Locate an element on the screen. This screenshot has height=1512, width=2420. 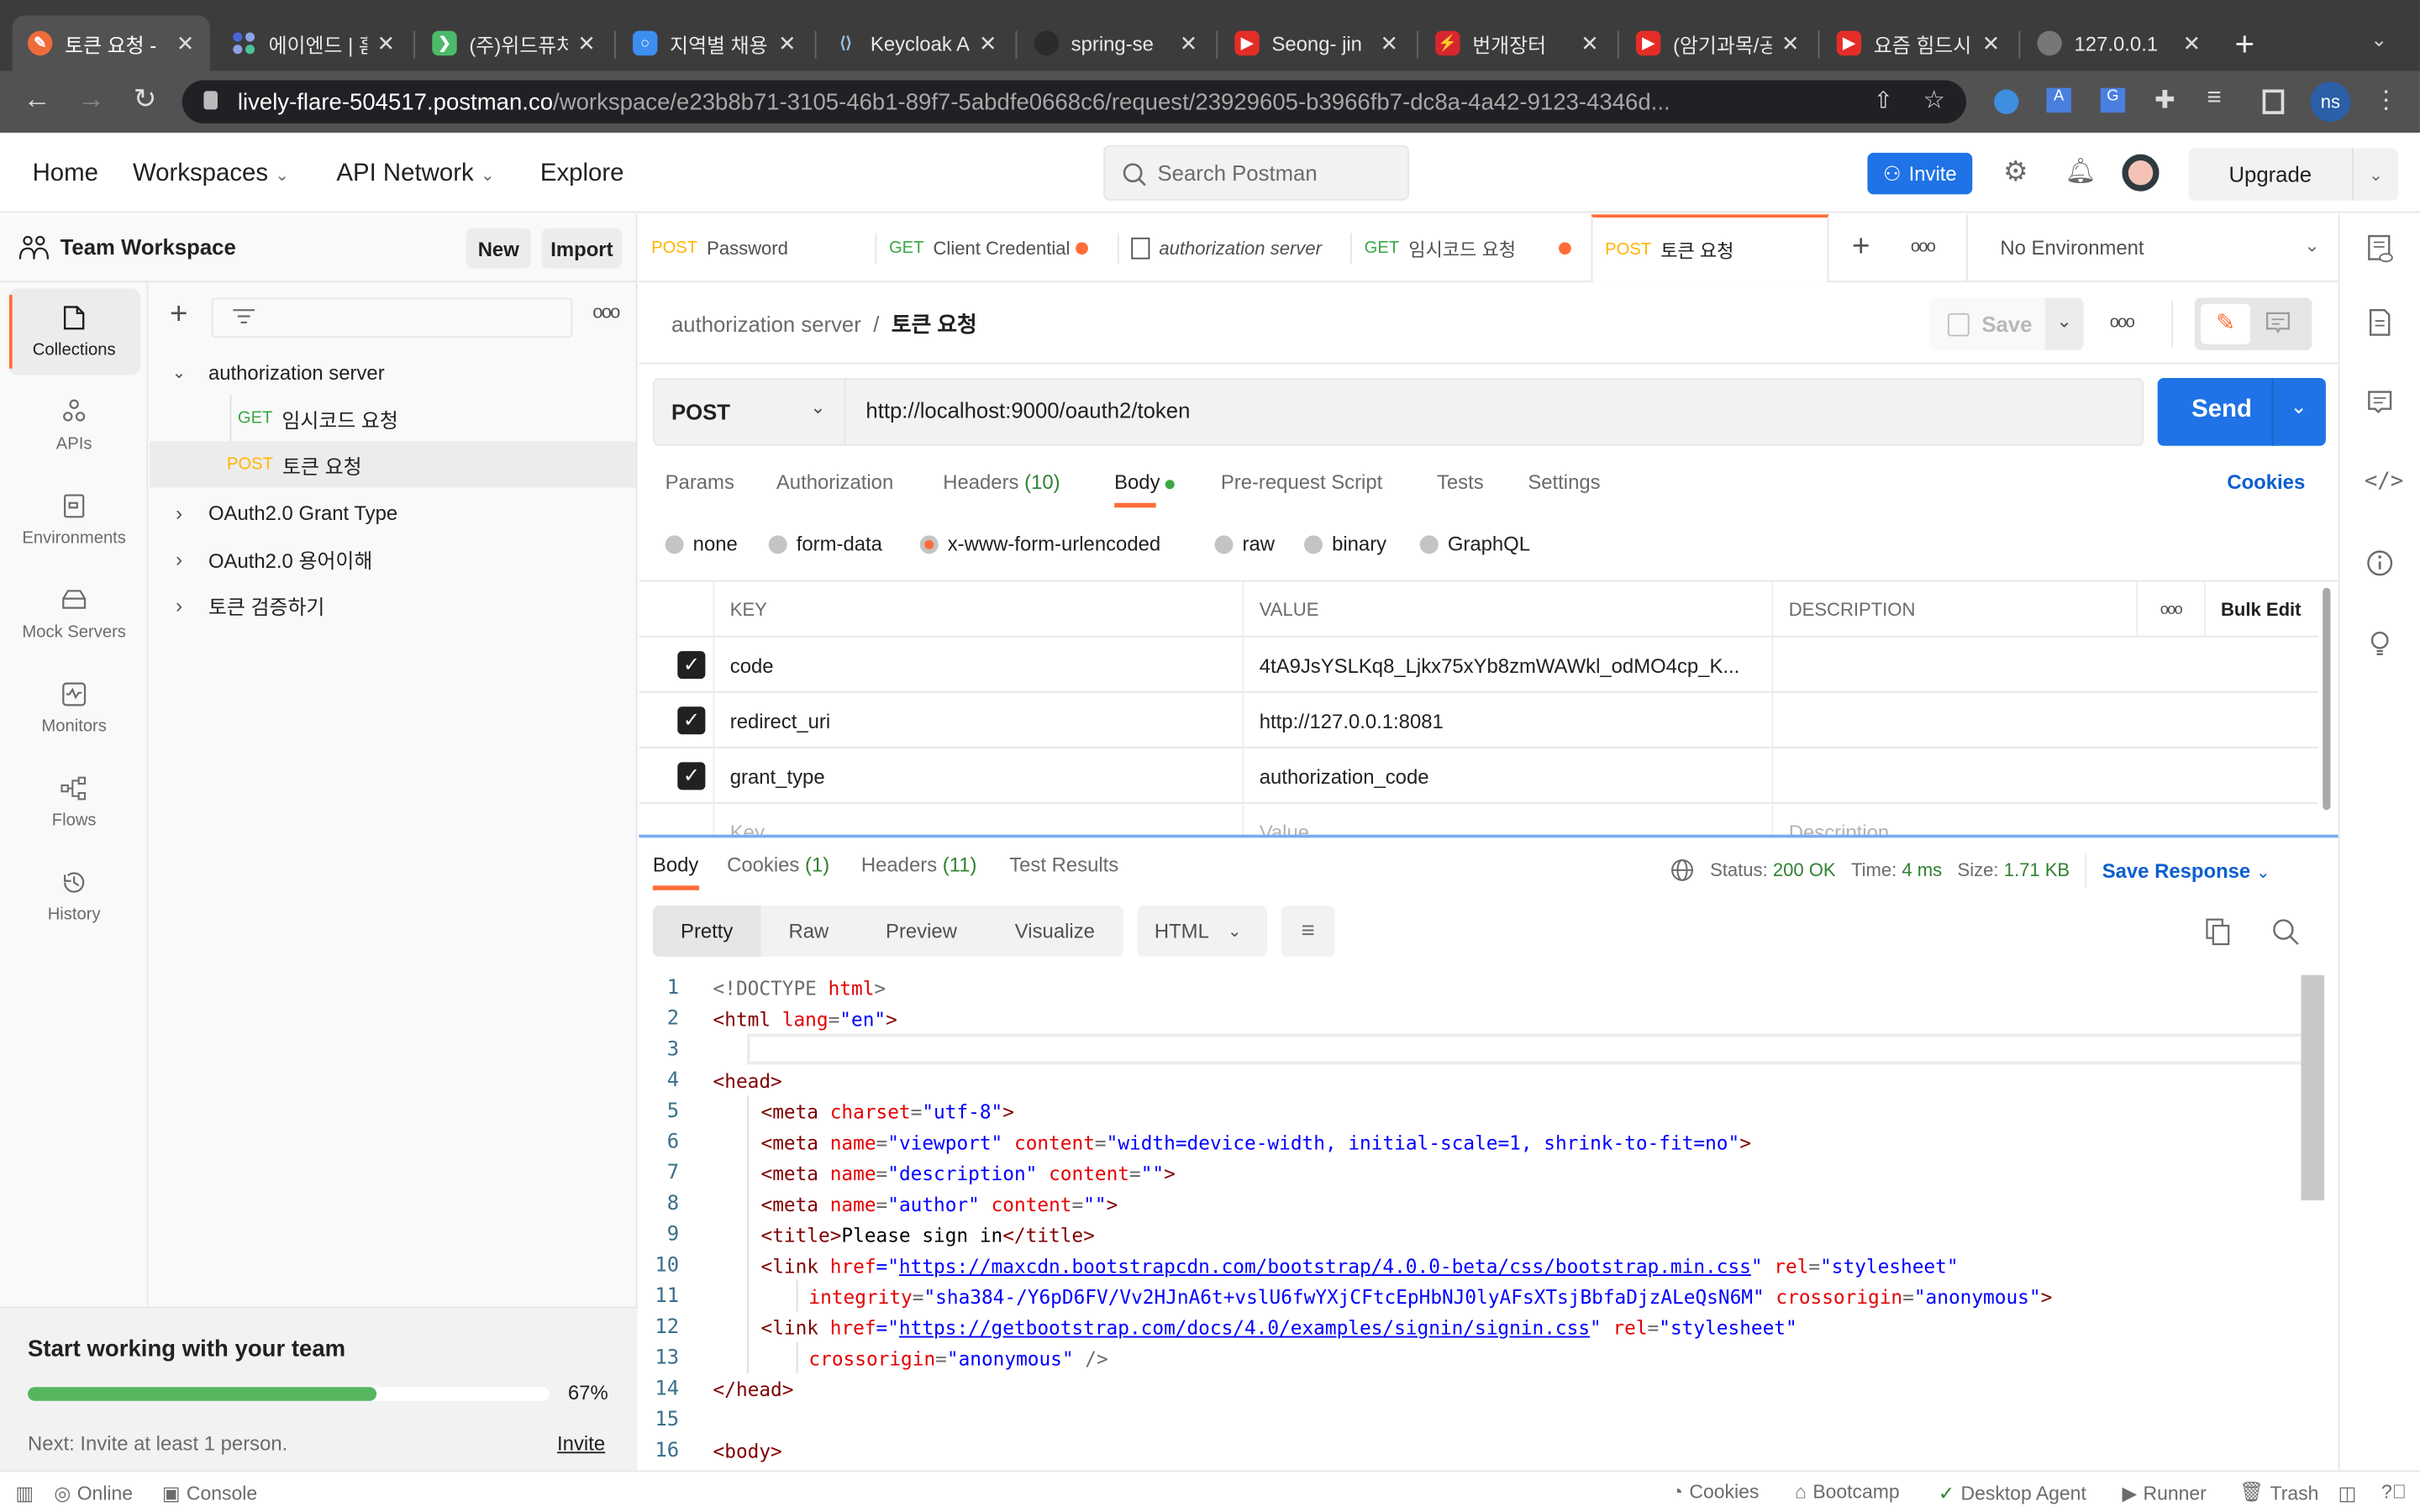
console-button: ▣ Console is located at coordinates (210, 1492).